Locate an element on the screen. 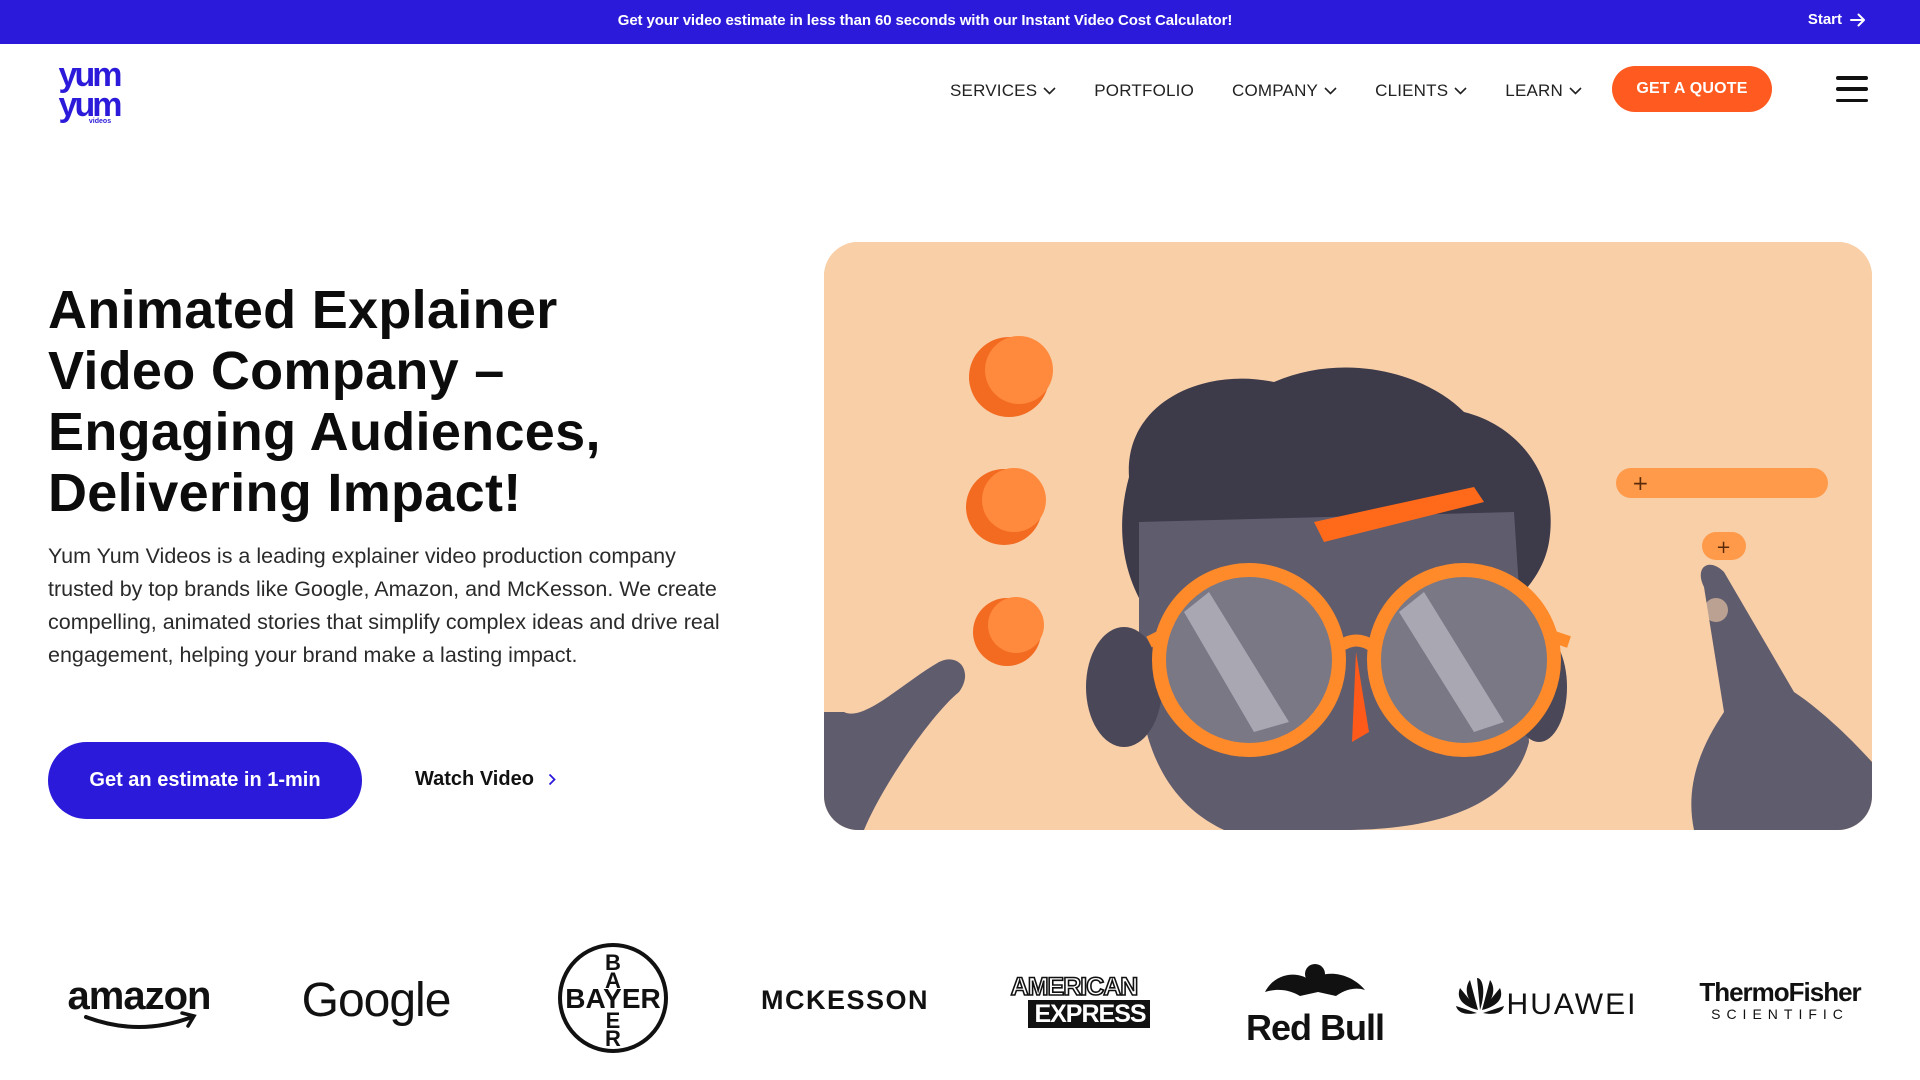  google-wordmark: Google is located at coordinates (376, 1000).